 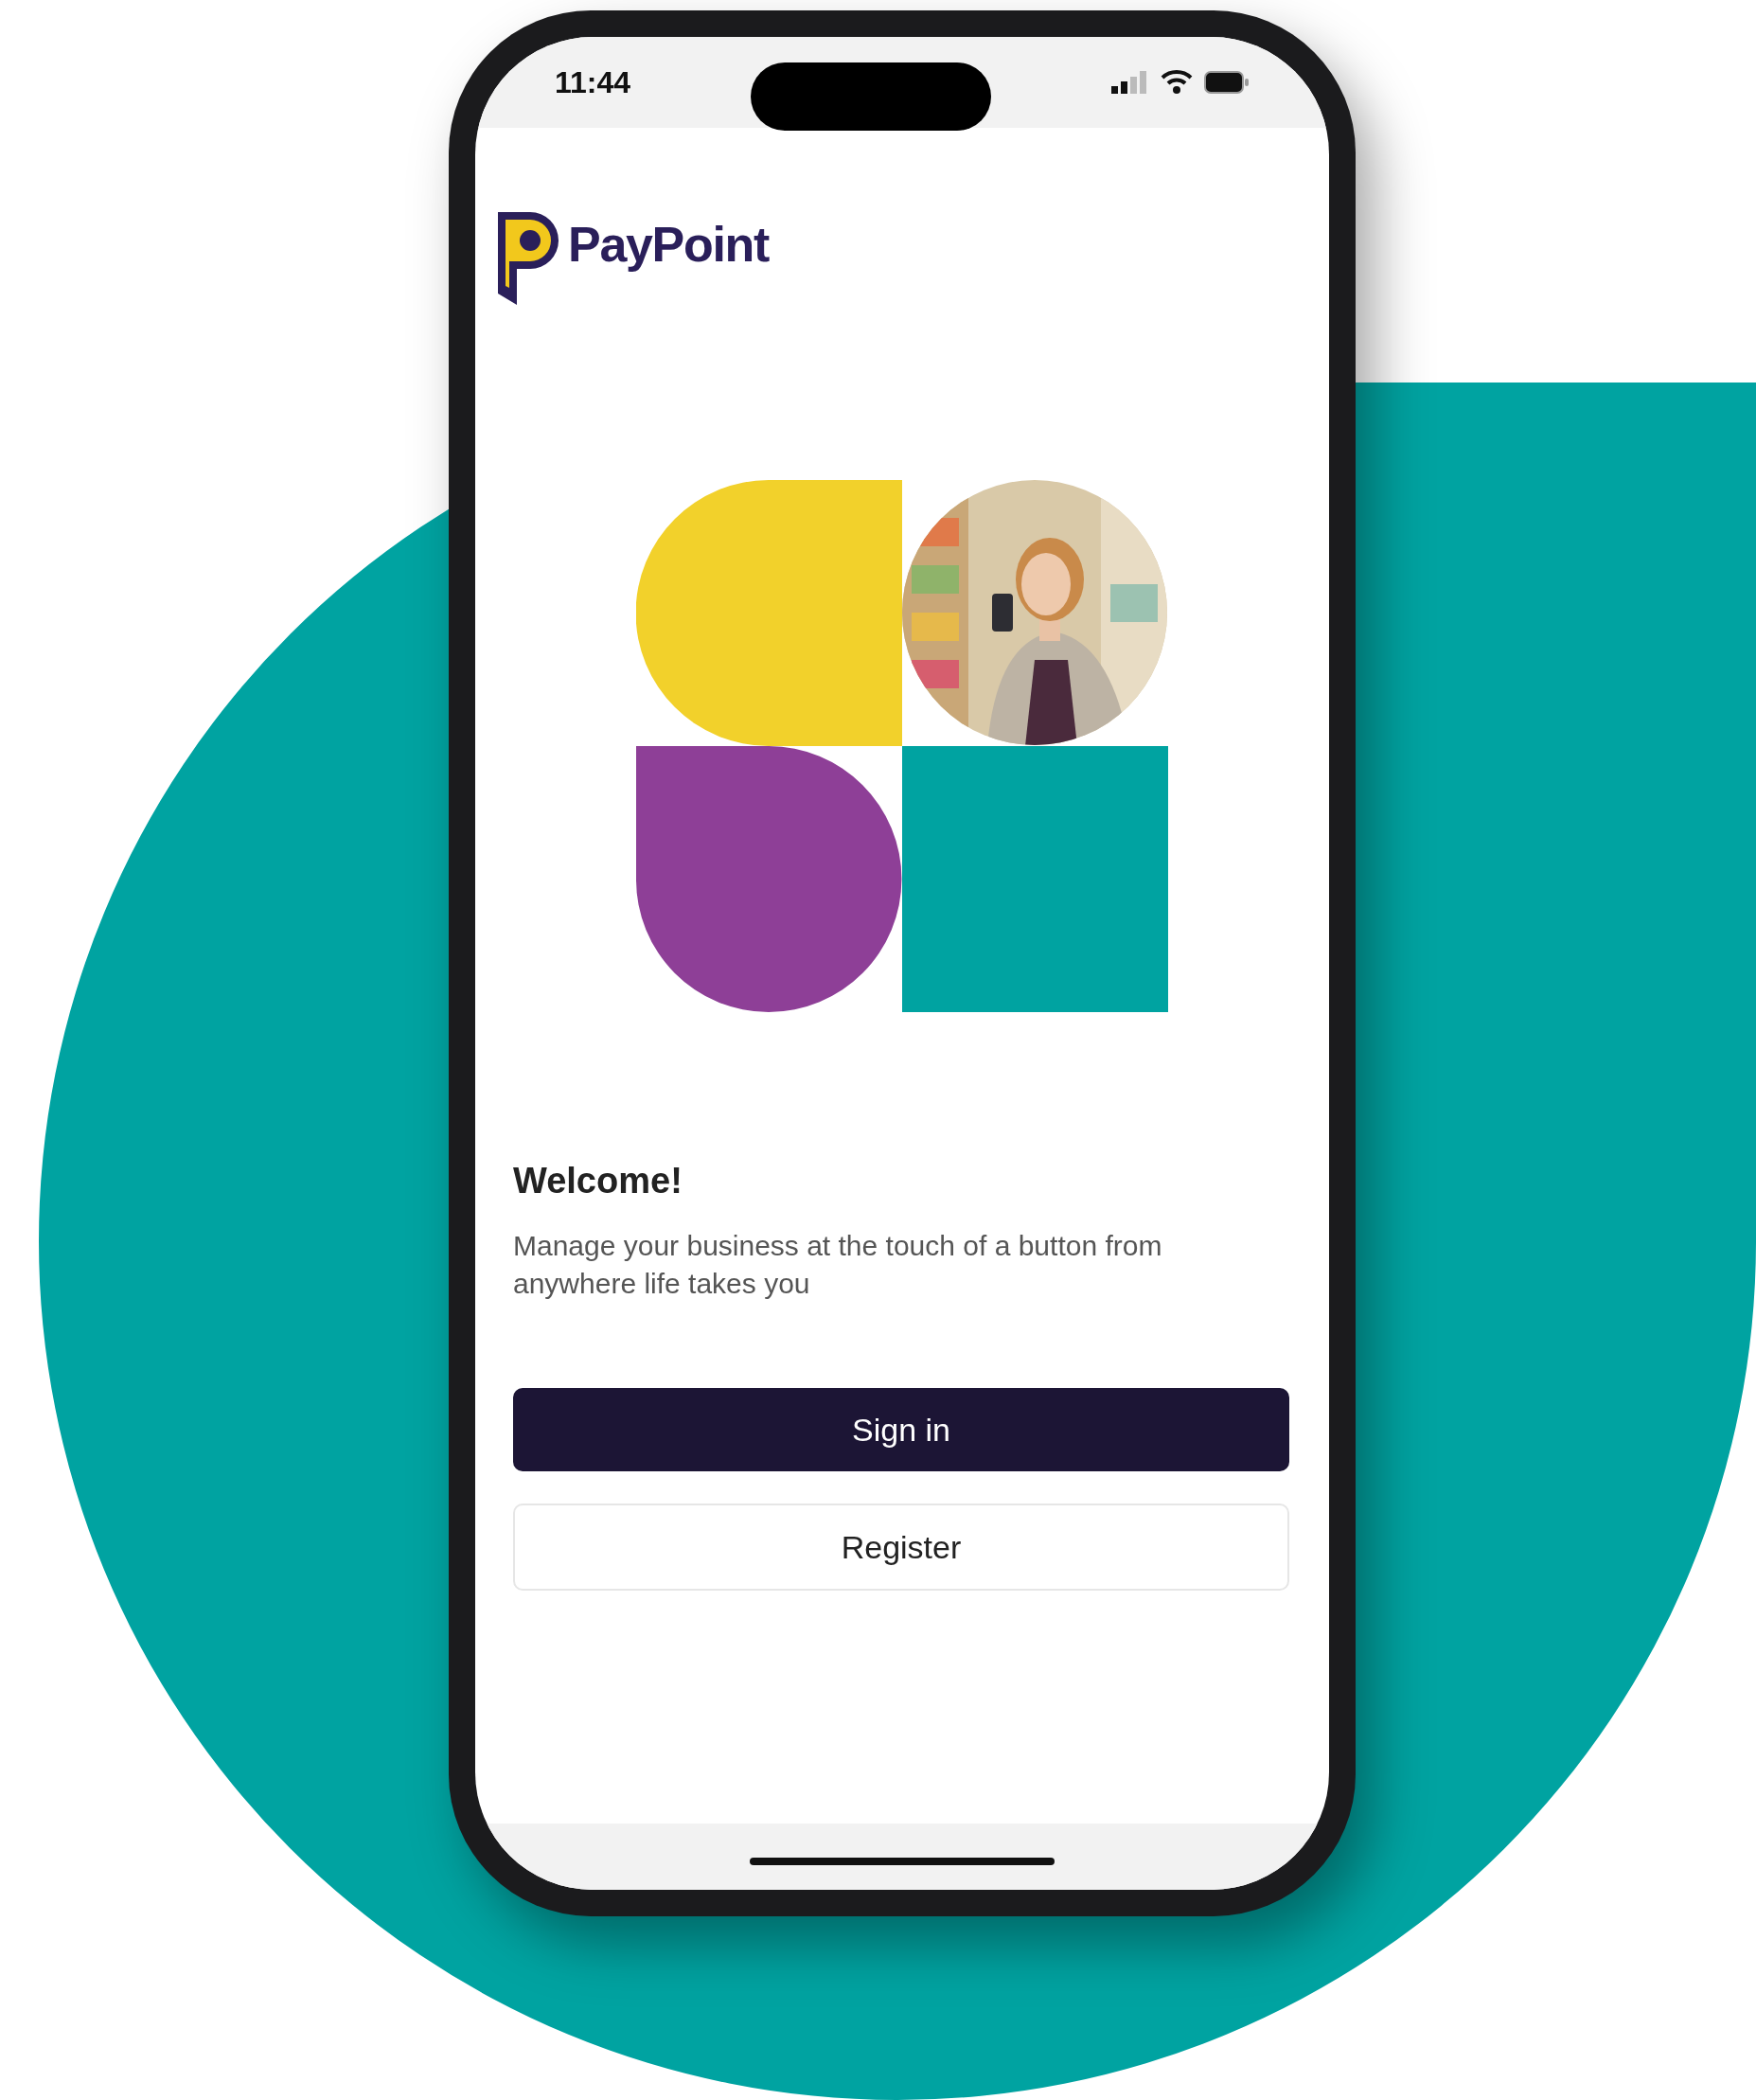 I want to click on register-button: Register, so click(x=901, y=1547).